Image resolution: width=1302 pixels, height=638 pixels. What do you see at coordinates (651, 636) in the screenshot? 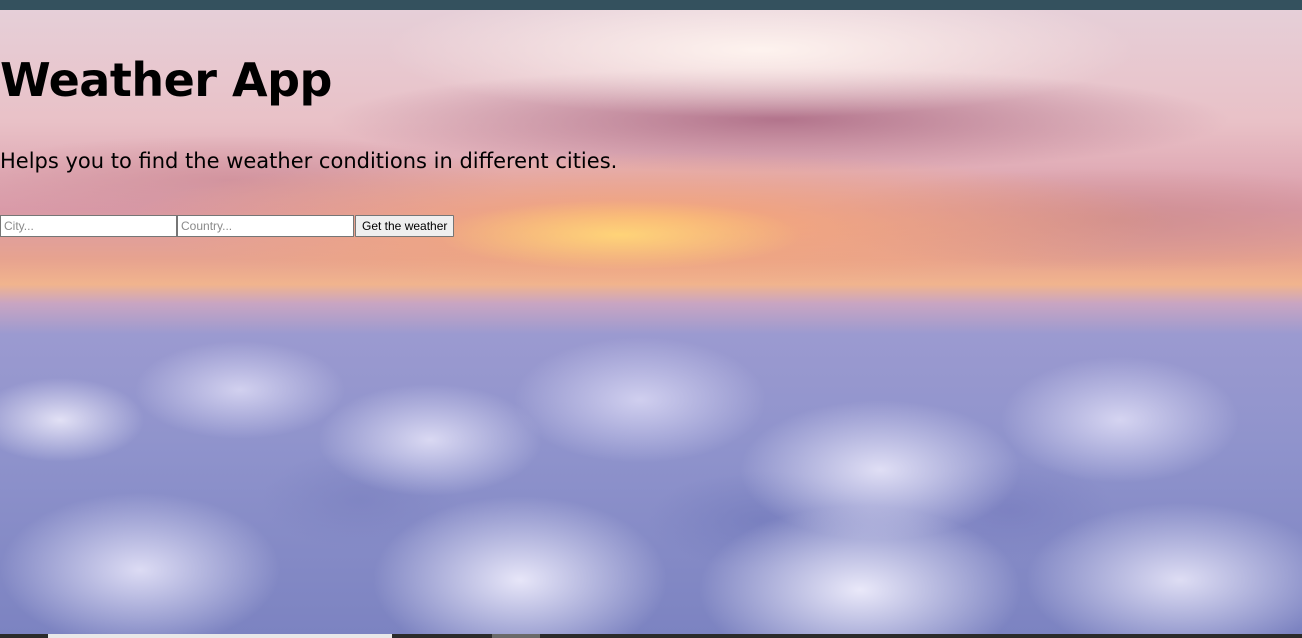
I see `taskbar-strip` at bounding box center [651, 636].